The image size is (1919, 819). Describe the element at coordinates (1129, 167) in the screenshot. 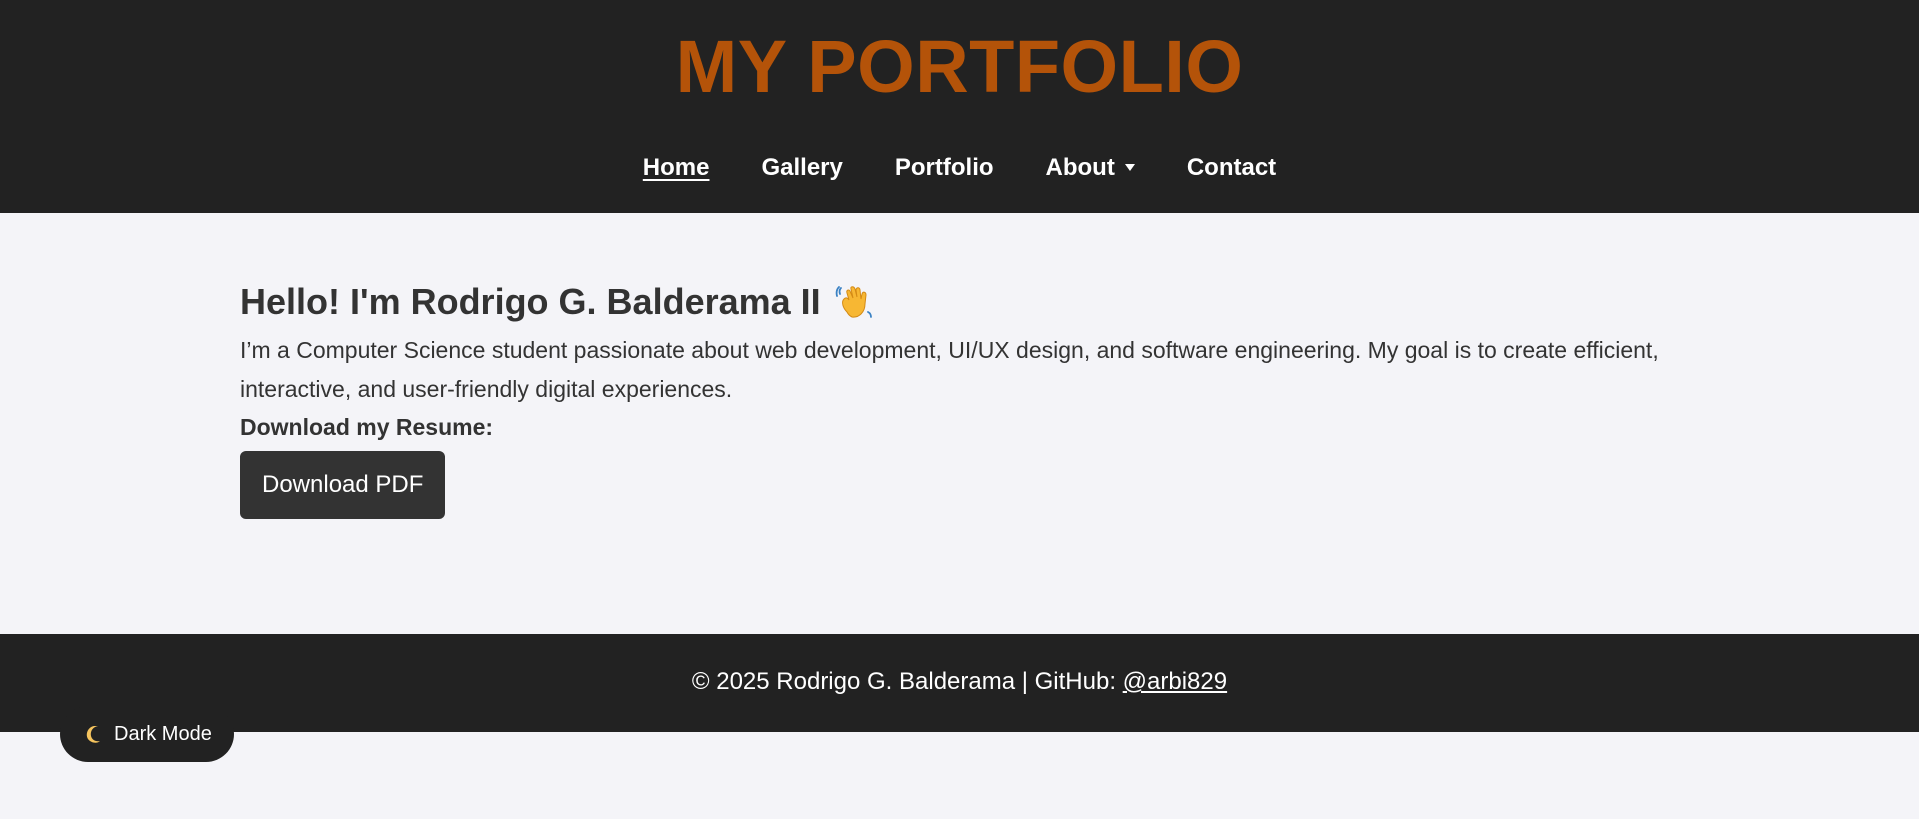

I see `caret-down-icon` at that location.